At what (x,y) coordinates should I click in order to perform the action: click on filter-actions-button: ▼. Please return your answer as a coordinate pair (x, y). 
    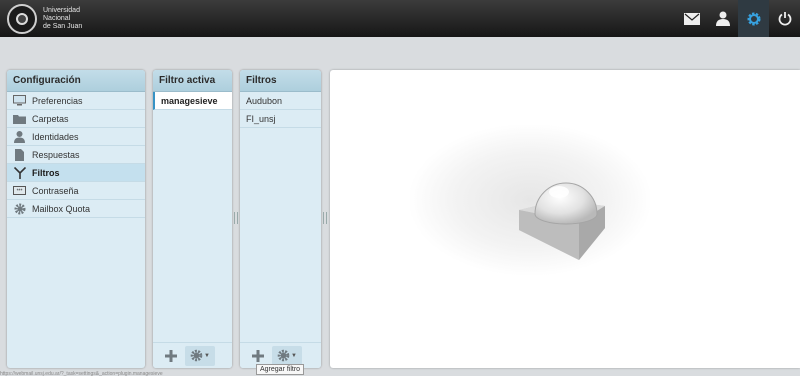
    Looking at the image, I should click on (287, 355).